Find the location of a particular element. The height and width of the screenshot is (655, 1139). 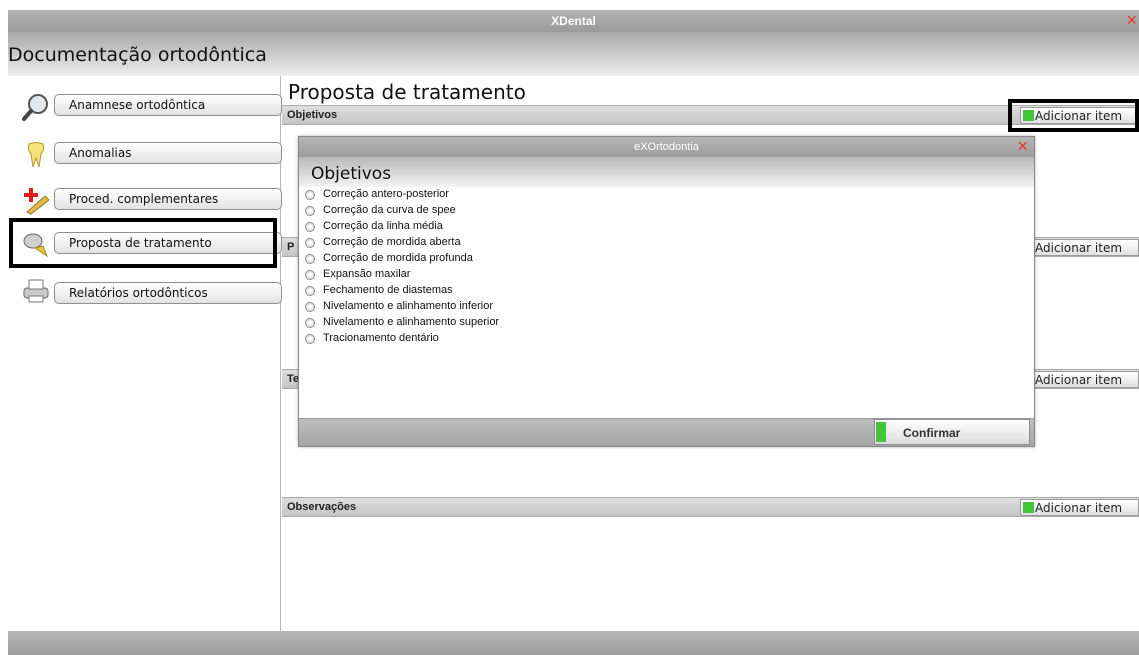

confirm-button: Confirmar is located at coordinates (952, 432).